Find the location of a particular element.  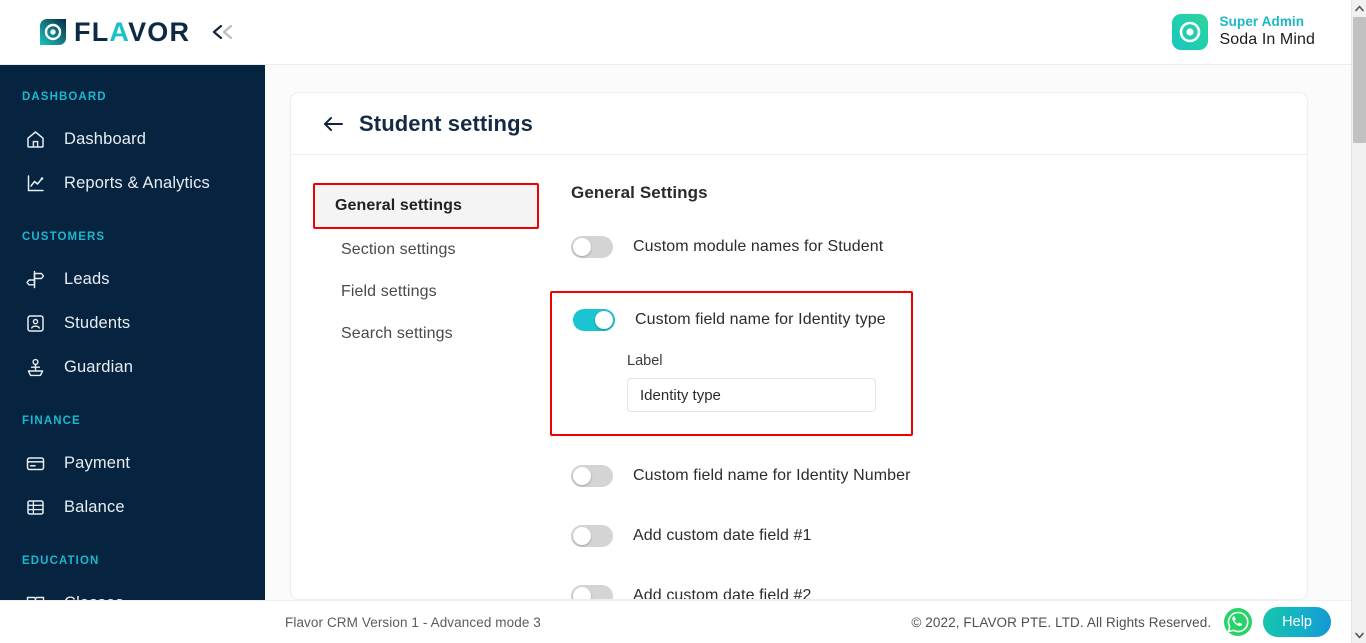

option-row-custom-field-identity-number: Custom field name for Identity Number is located at coordinates (939, 476).